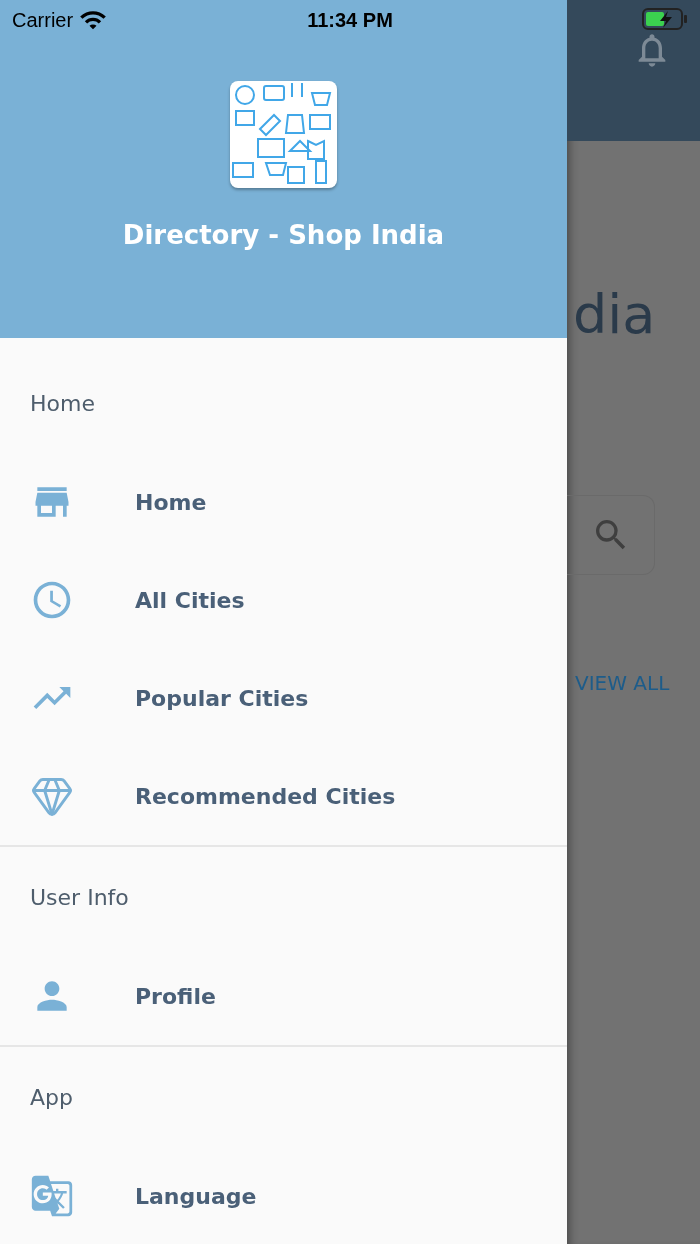 This screenshot has height=1244, width=700. I want to click on page-heading: dia, so click(615, 315).